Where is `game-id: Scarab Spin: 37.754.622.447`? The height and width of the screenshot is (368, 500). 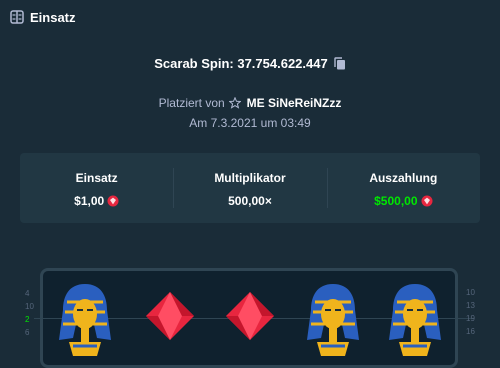
game-id: Scarab Spin: 37.754.622.447 is located at coordinates (250, 63).